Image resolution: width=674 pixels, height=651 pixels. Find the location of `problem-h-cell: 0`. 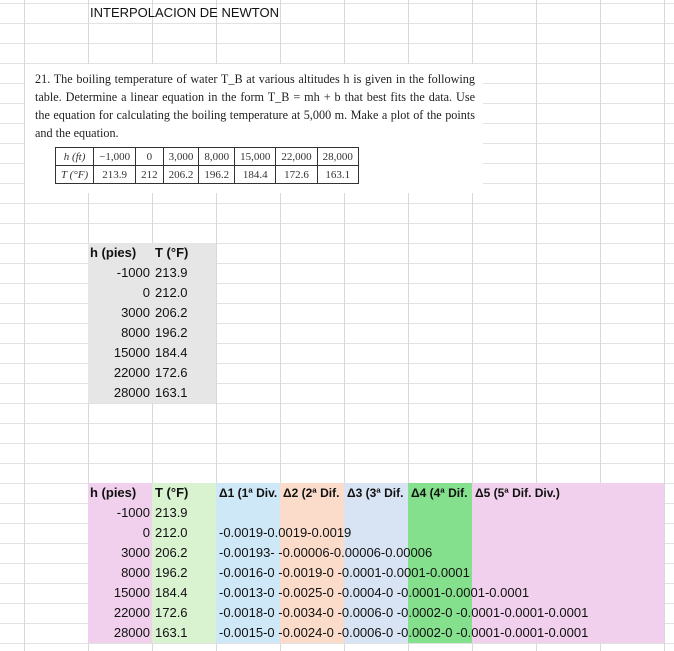

problem-h-cell: 0 is located at coordinates (149, 156).